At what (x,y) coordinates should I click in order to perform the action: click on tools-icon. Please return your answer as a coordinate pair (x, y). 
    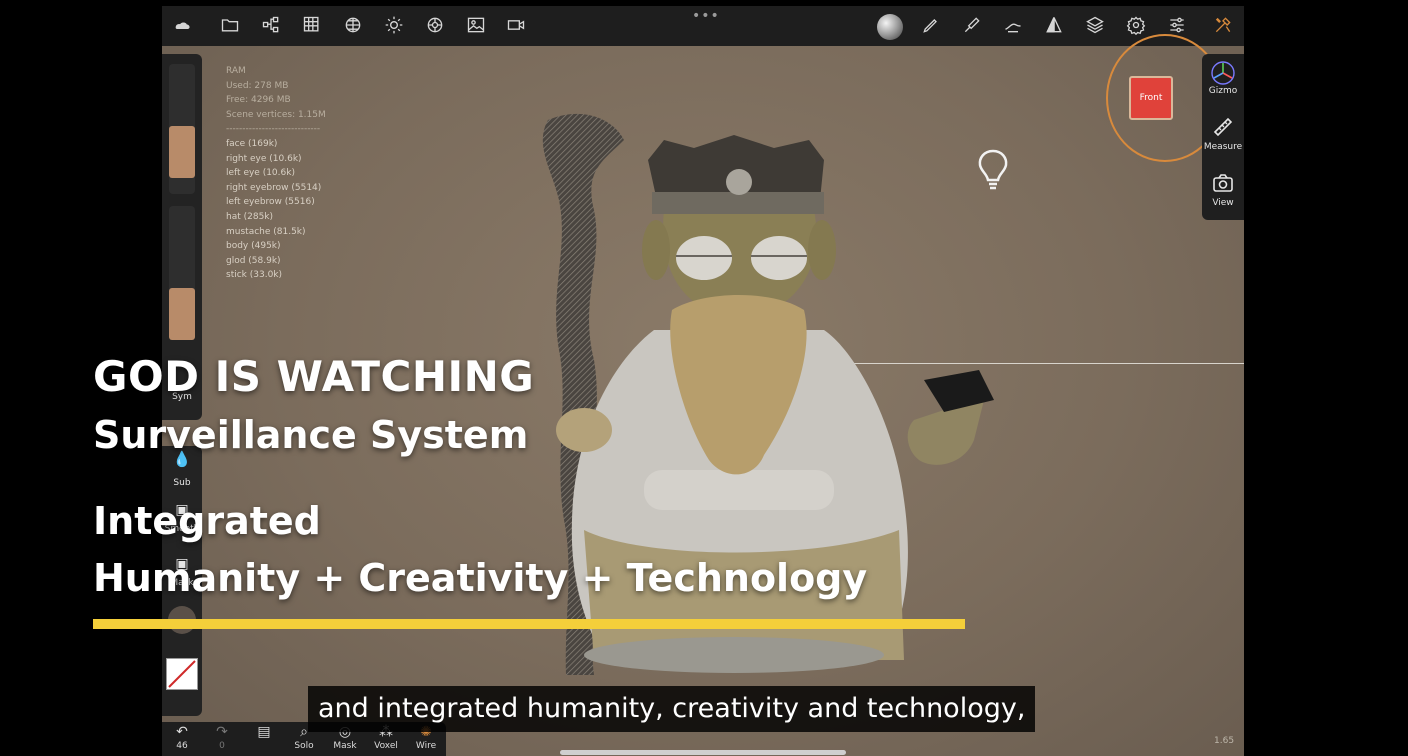
    Looking at the image, I should click on (1223, 26).